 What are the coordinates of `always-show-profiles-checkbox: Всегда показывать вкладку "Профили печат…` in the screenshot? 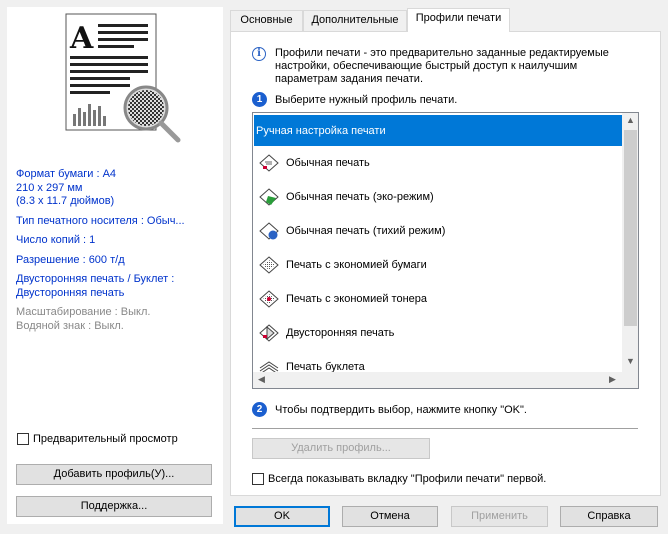 It's located at (399, 479).